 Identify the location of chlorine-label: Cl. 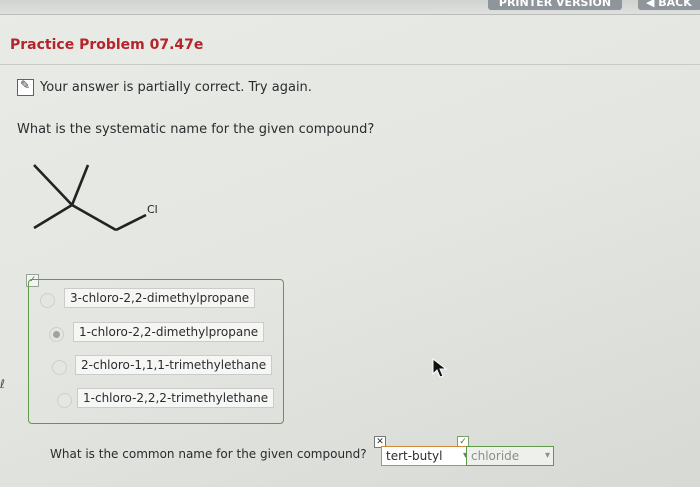
(152, 209).